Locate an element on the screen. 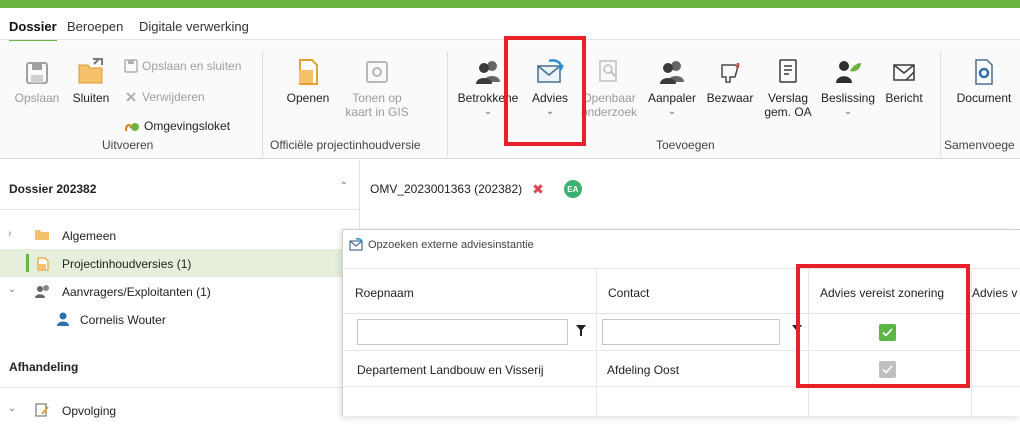 Image resolution: width=1020 pixels, height=424 pixels. group-label-samenvoegen: Samenvoege is located at coordinates (979, 145).